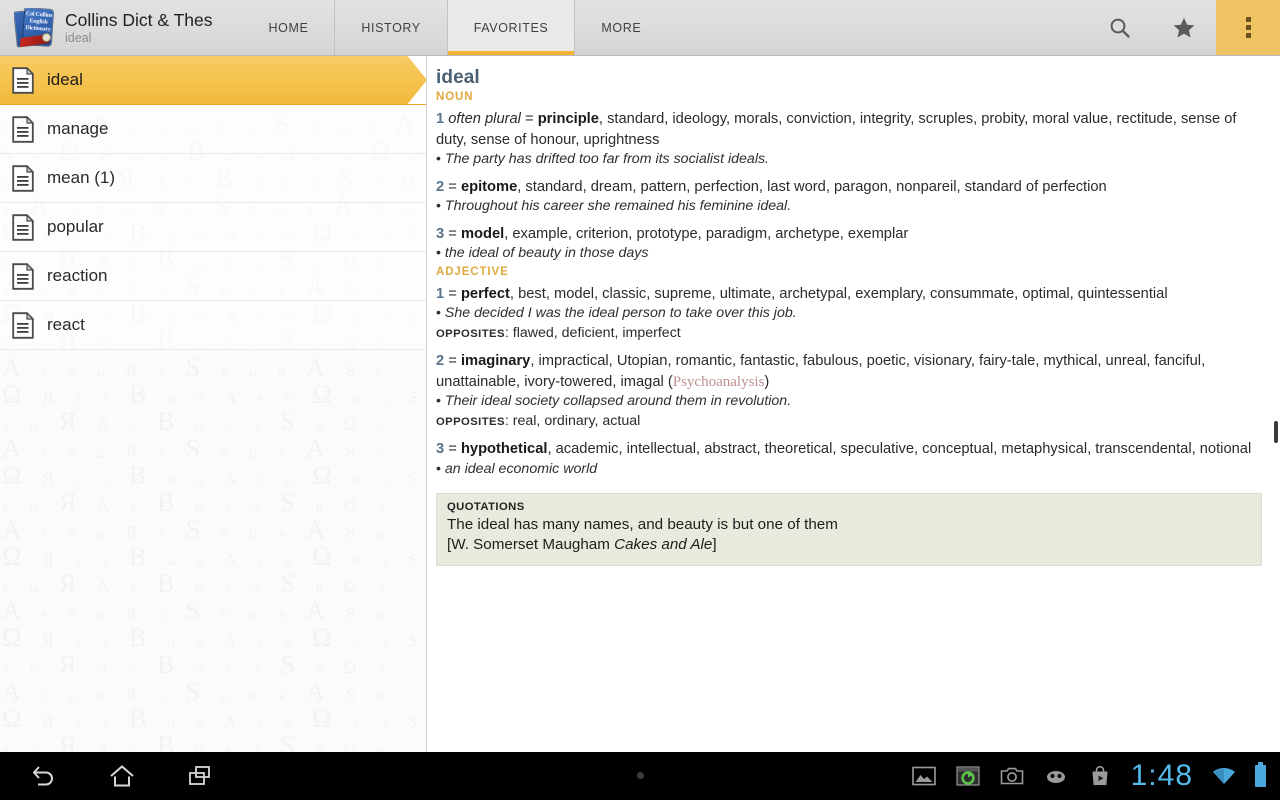 This screenshot has width=1280, height=800. What do you see at coordinates (542, 253) in the screenshot?
I see `sense-example: • the ideal of beauty in those days` at bounding box center [542, 253].